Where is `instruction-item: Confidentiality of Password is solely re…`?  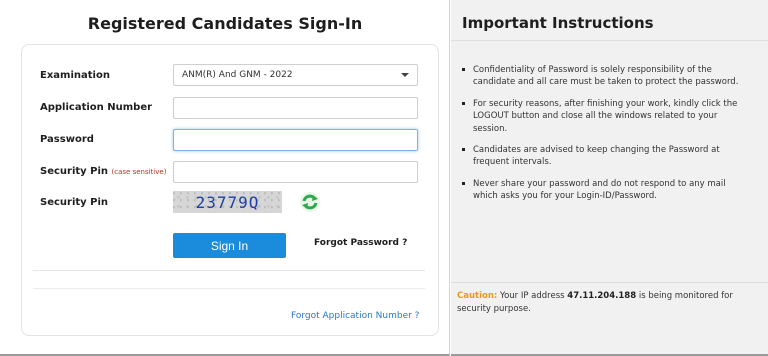
instruction-item: Confidentiality of Password is solely re… is located at coordinates (607, 76).